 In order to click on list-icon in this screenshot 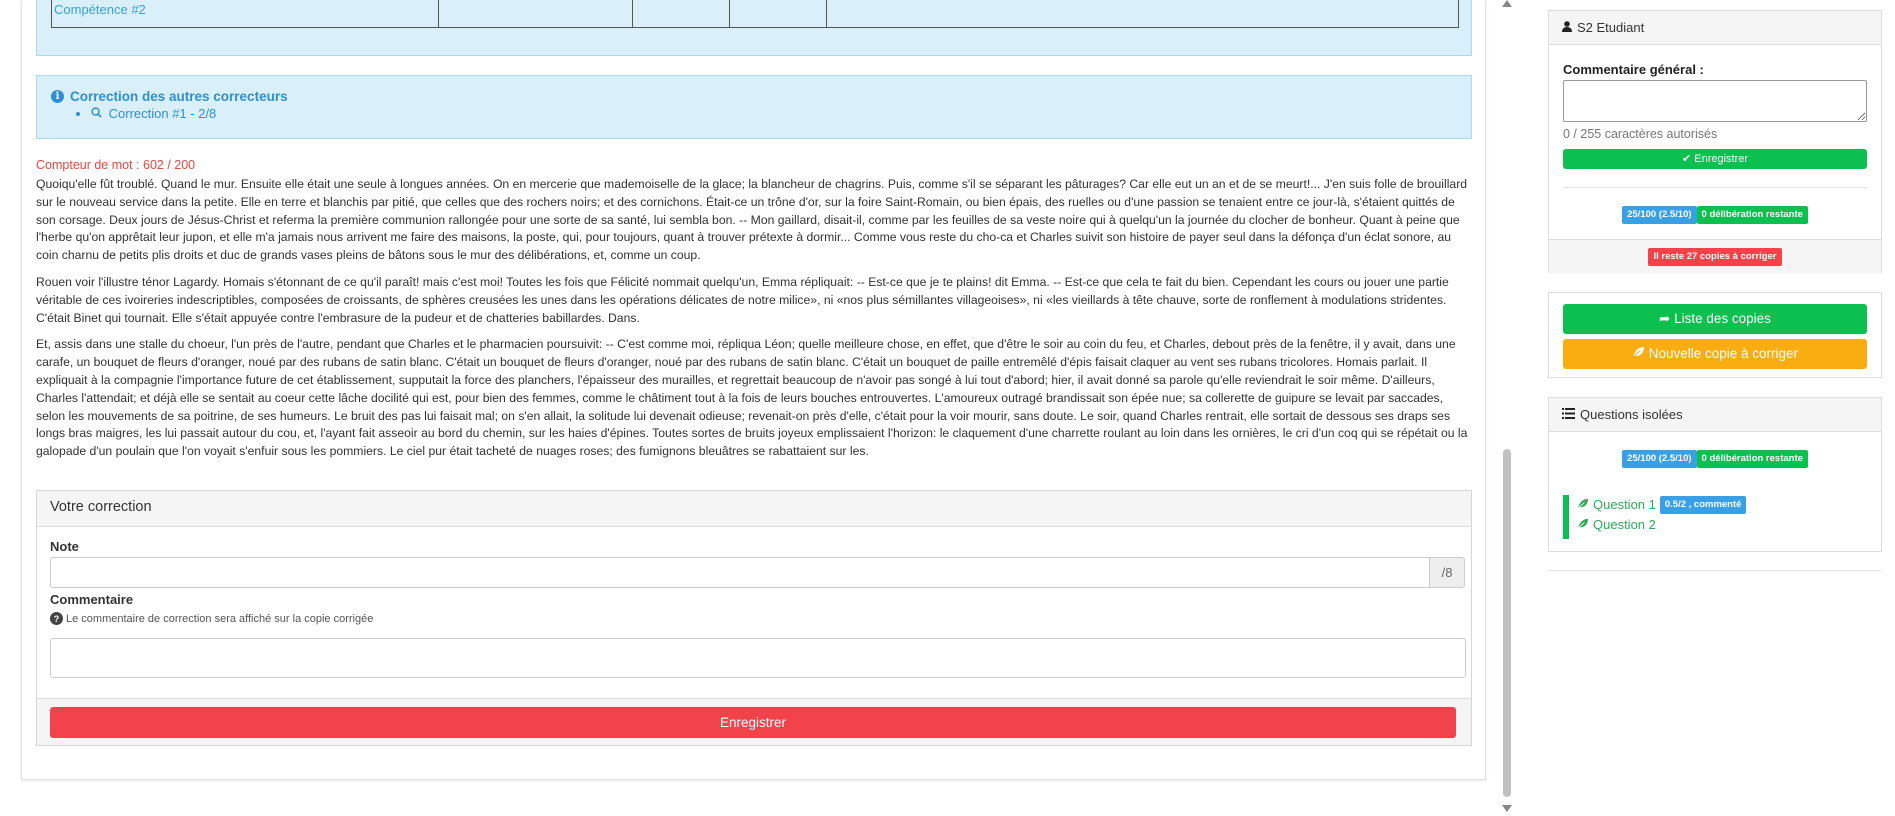, I will do `click(1568, 414)`.